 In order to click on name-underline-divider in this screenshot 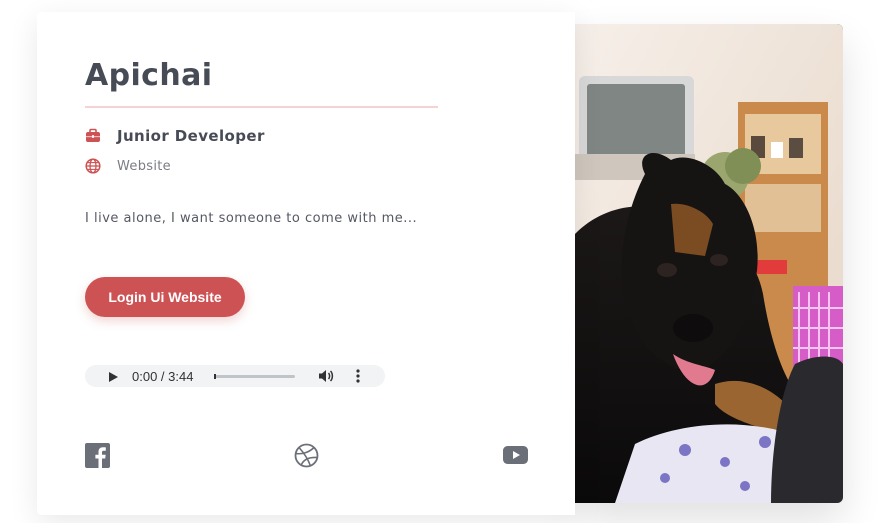, I will do `click(261, 107)`.